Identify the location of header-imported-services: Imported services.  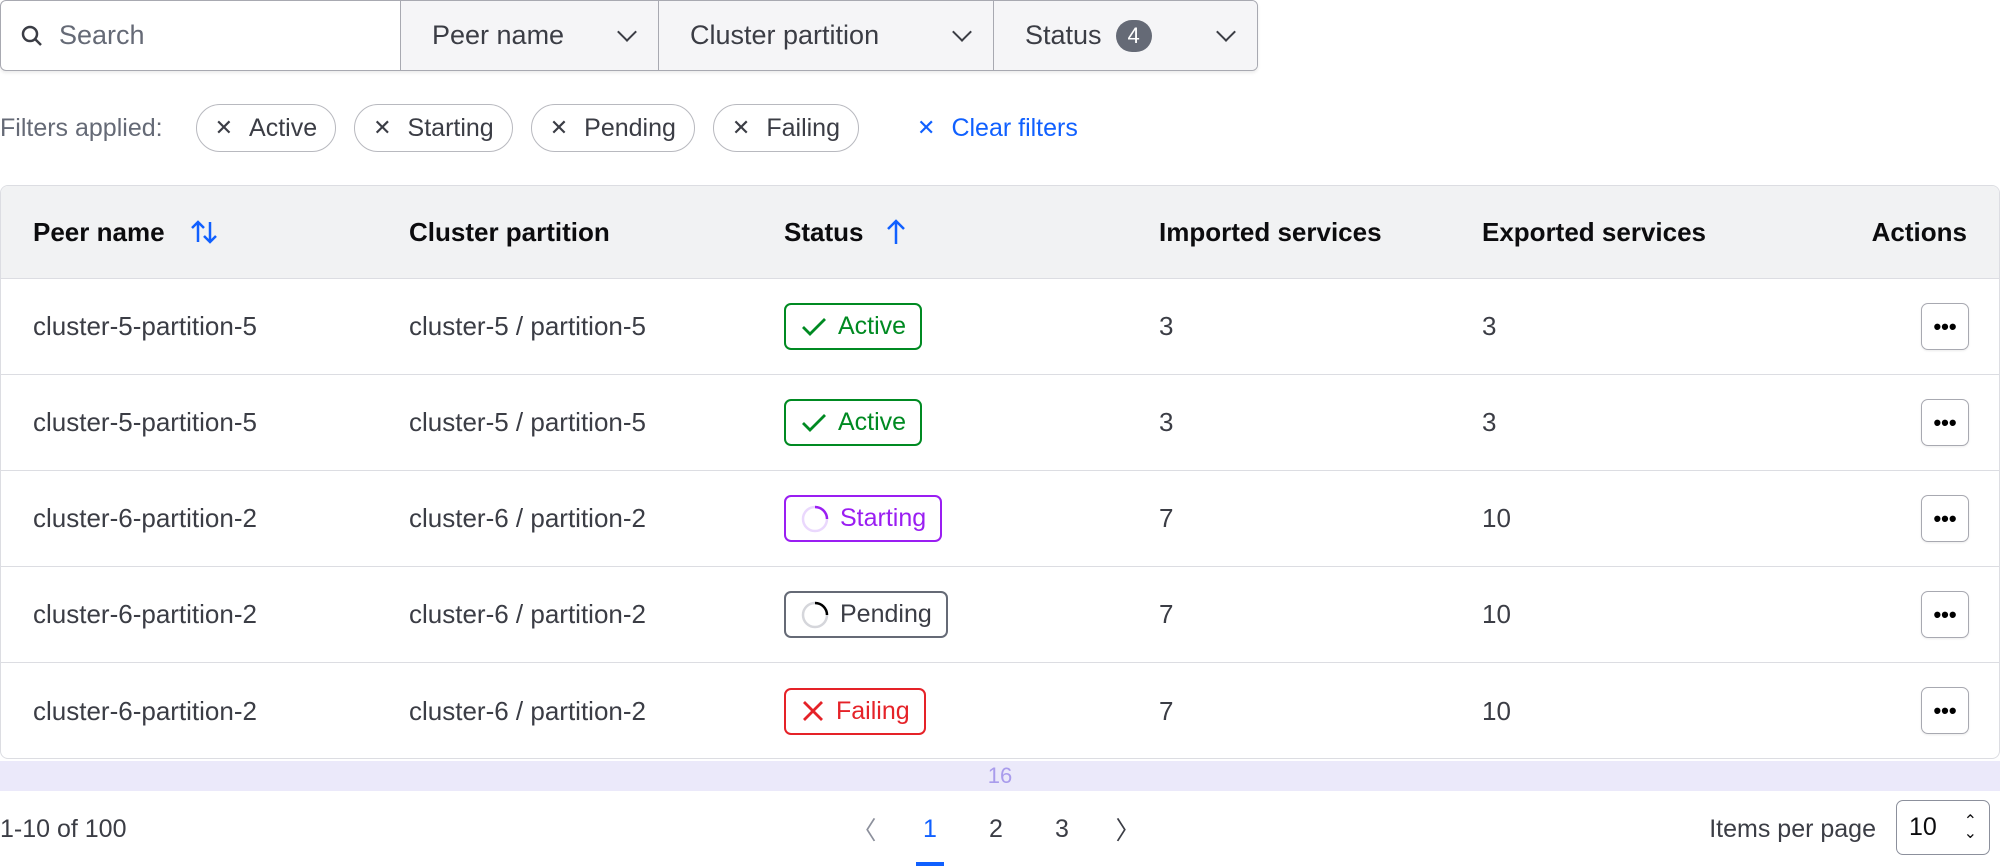
(1270, 232).